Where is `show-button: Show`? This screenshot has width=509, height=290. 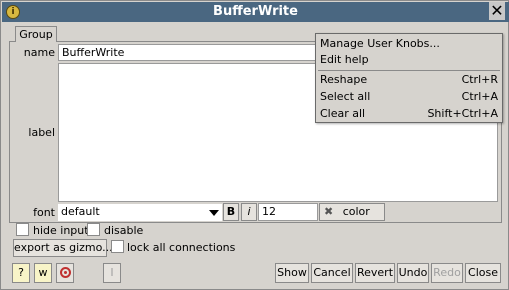
show-button: Show is located at coordinates (292, 273).